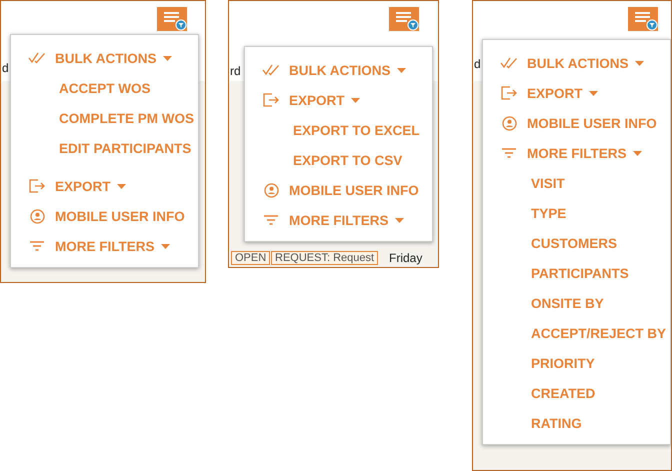 Image resolution: width=672 pixels, height=471 pixels. Describe the element at coordinates (235, 71) in the screenshot. I see `page-text: rd` at that location.